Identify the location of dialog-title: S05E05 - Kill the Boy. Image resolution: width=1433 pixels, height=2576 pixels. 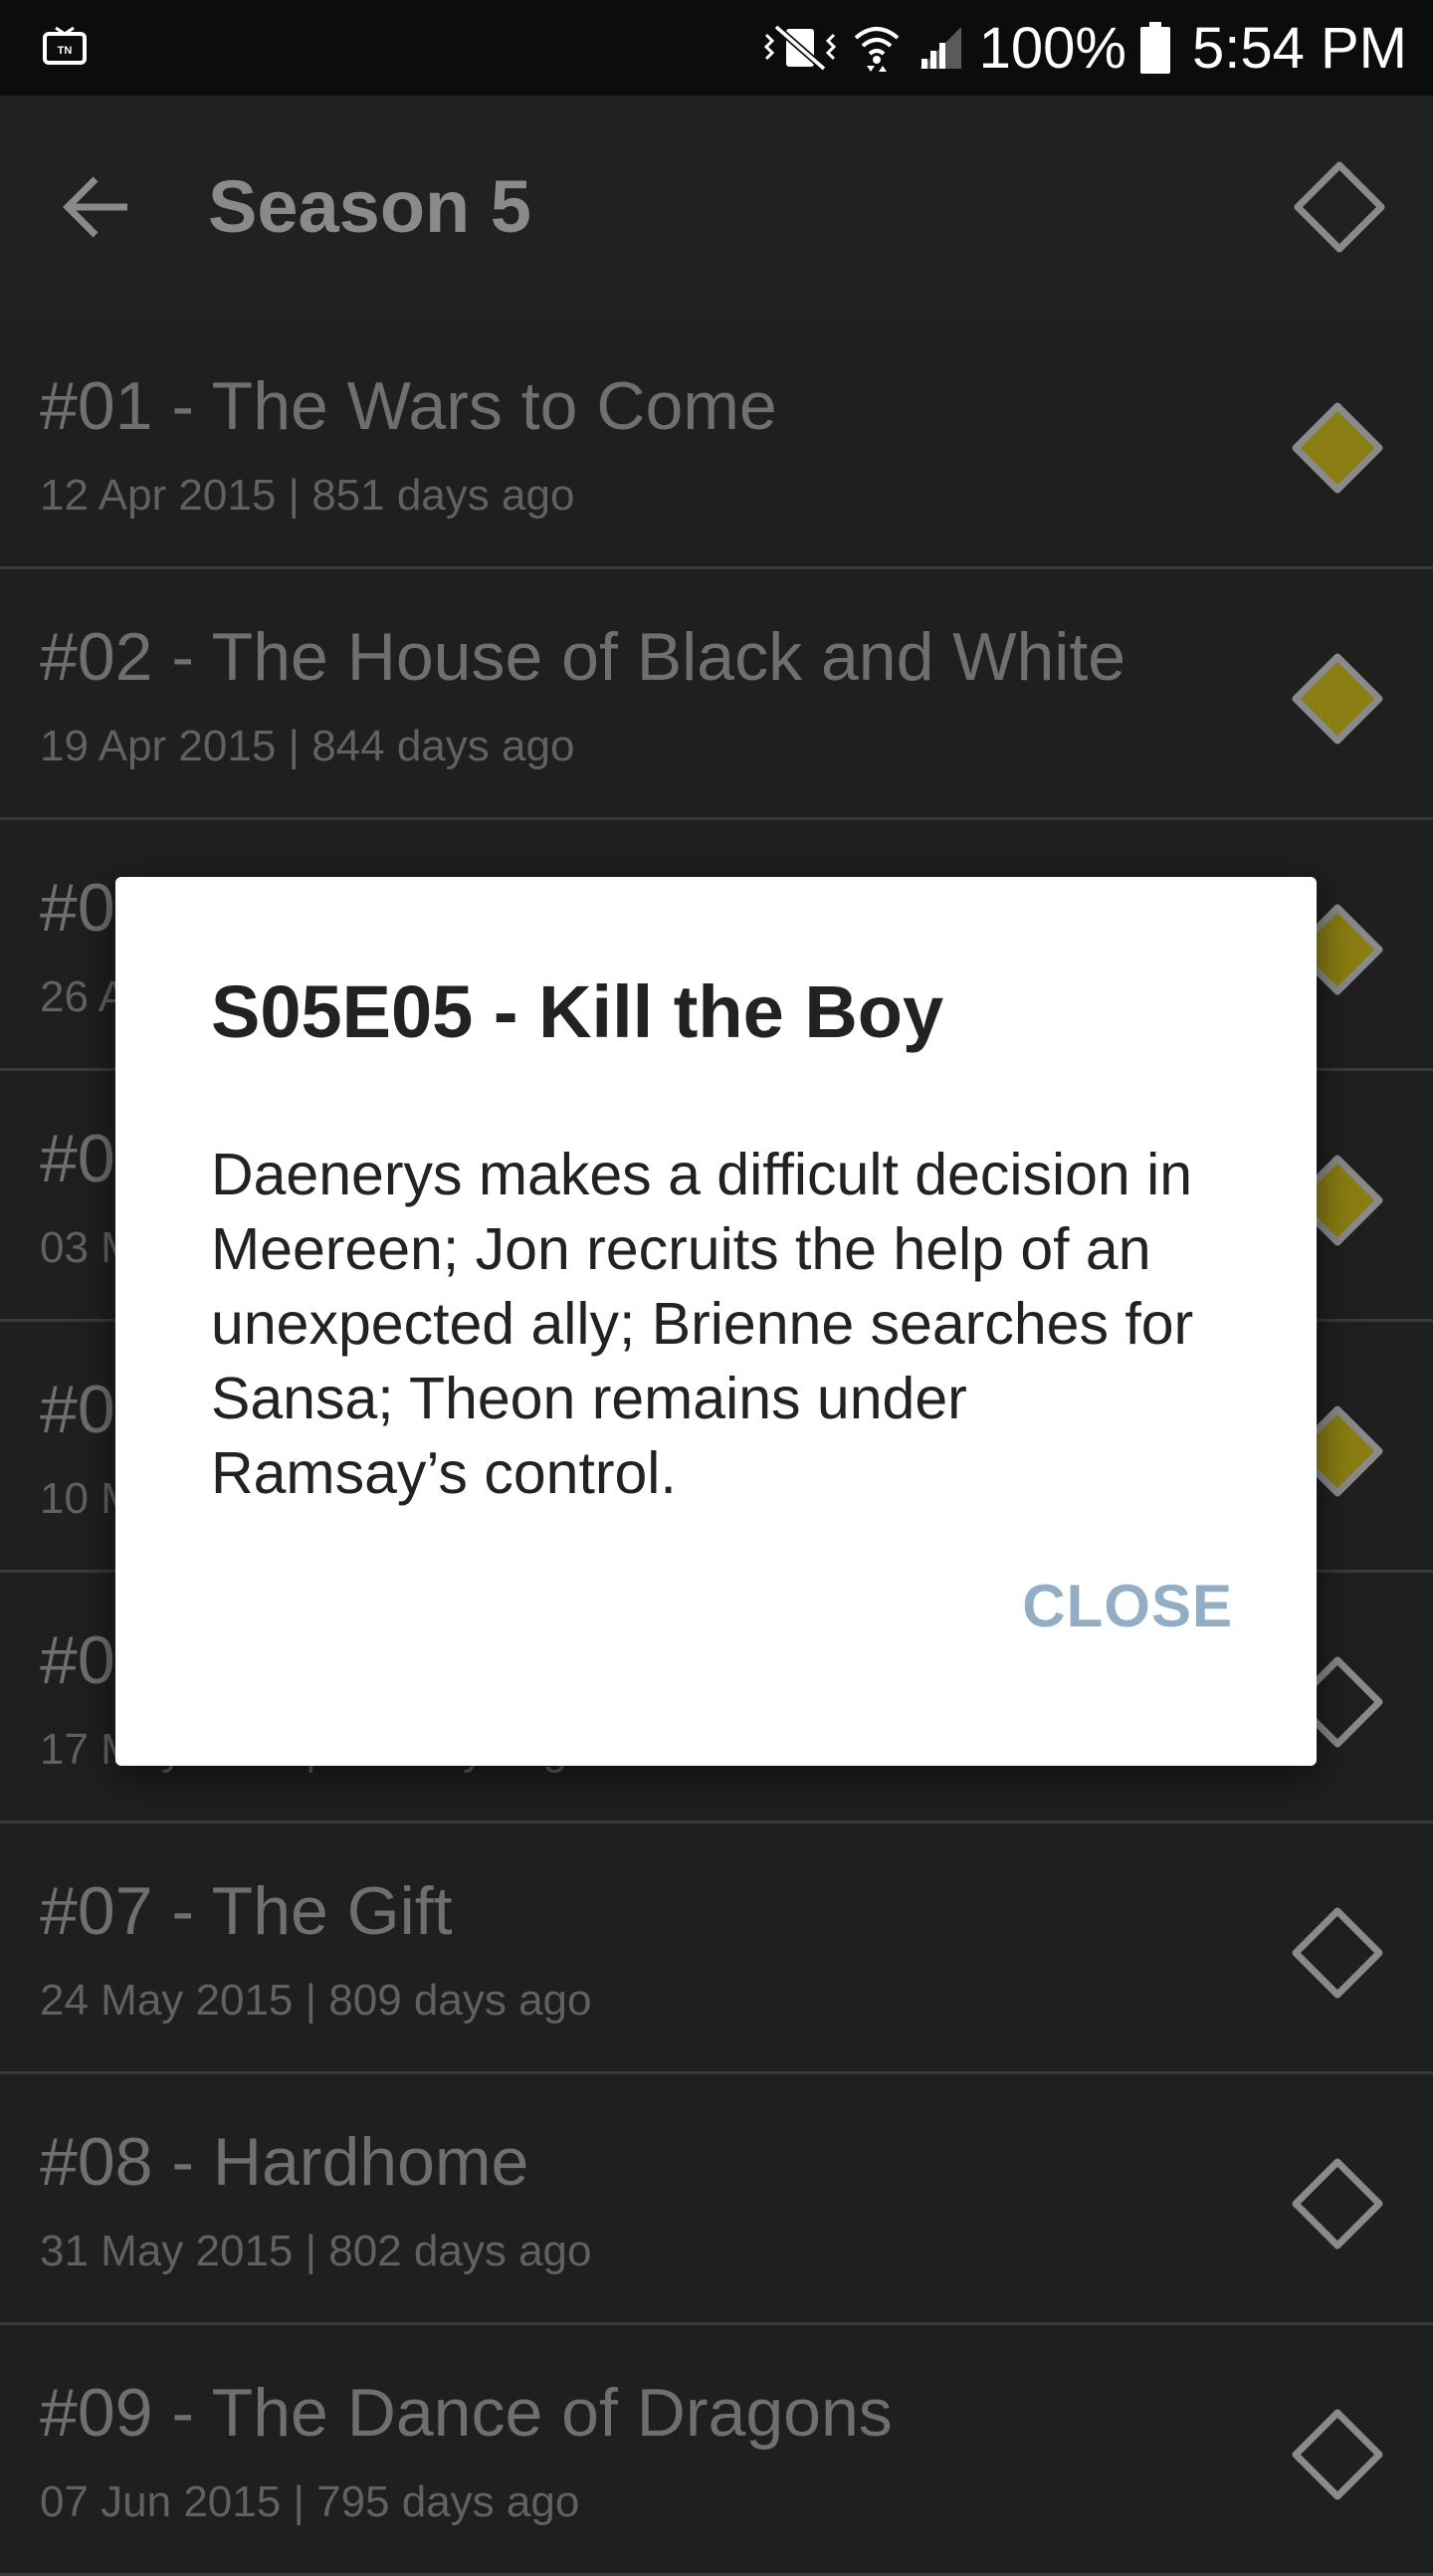
(577, 1011).